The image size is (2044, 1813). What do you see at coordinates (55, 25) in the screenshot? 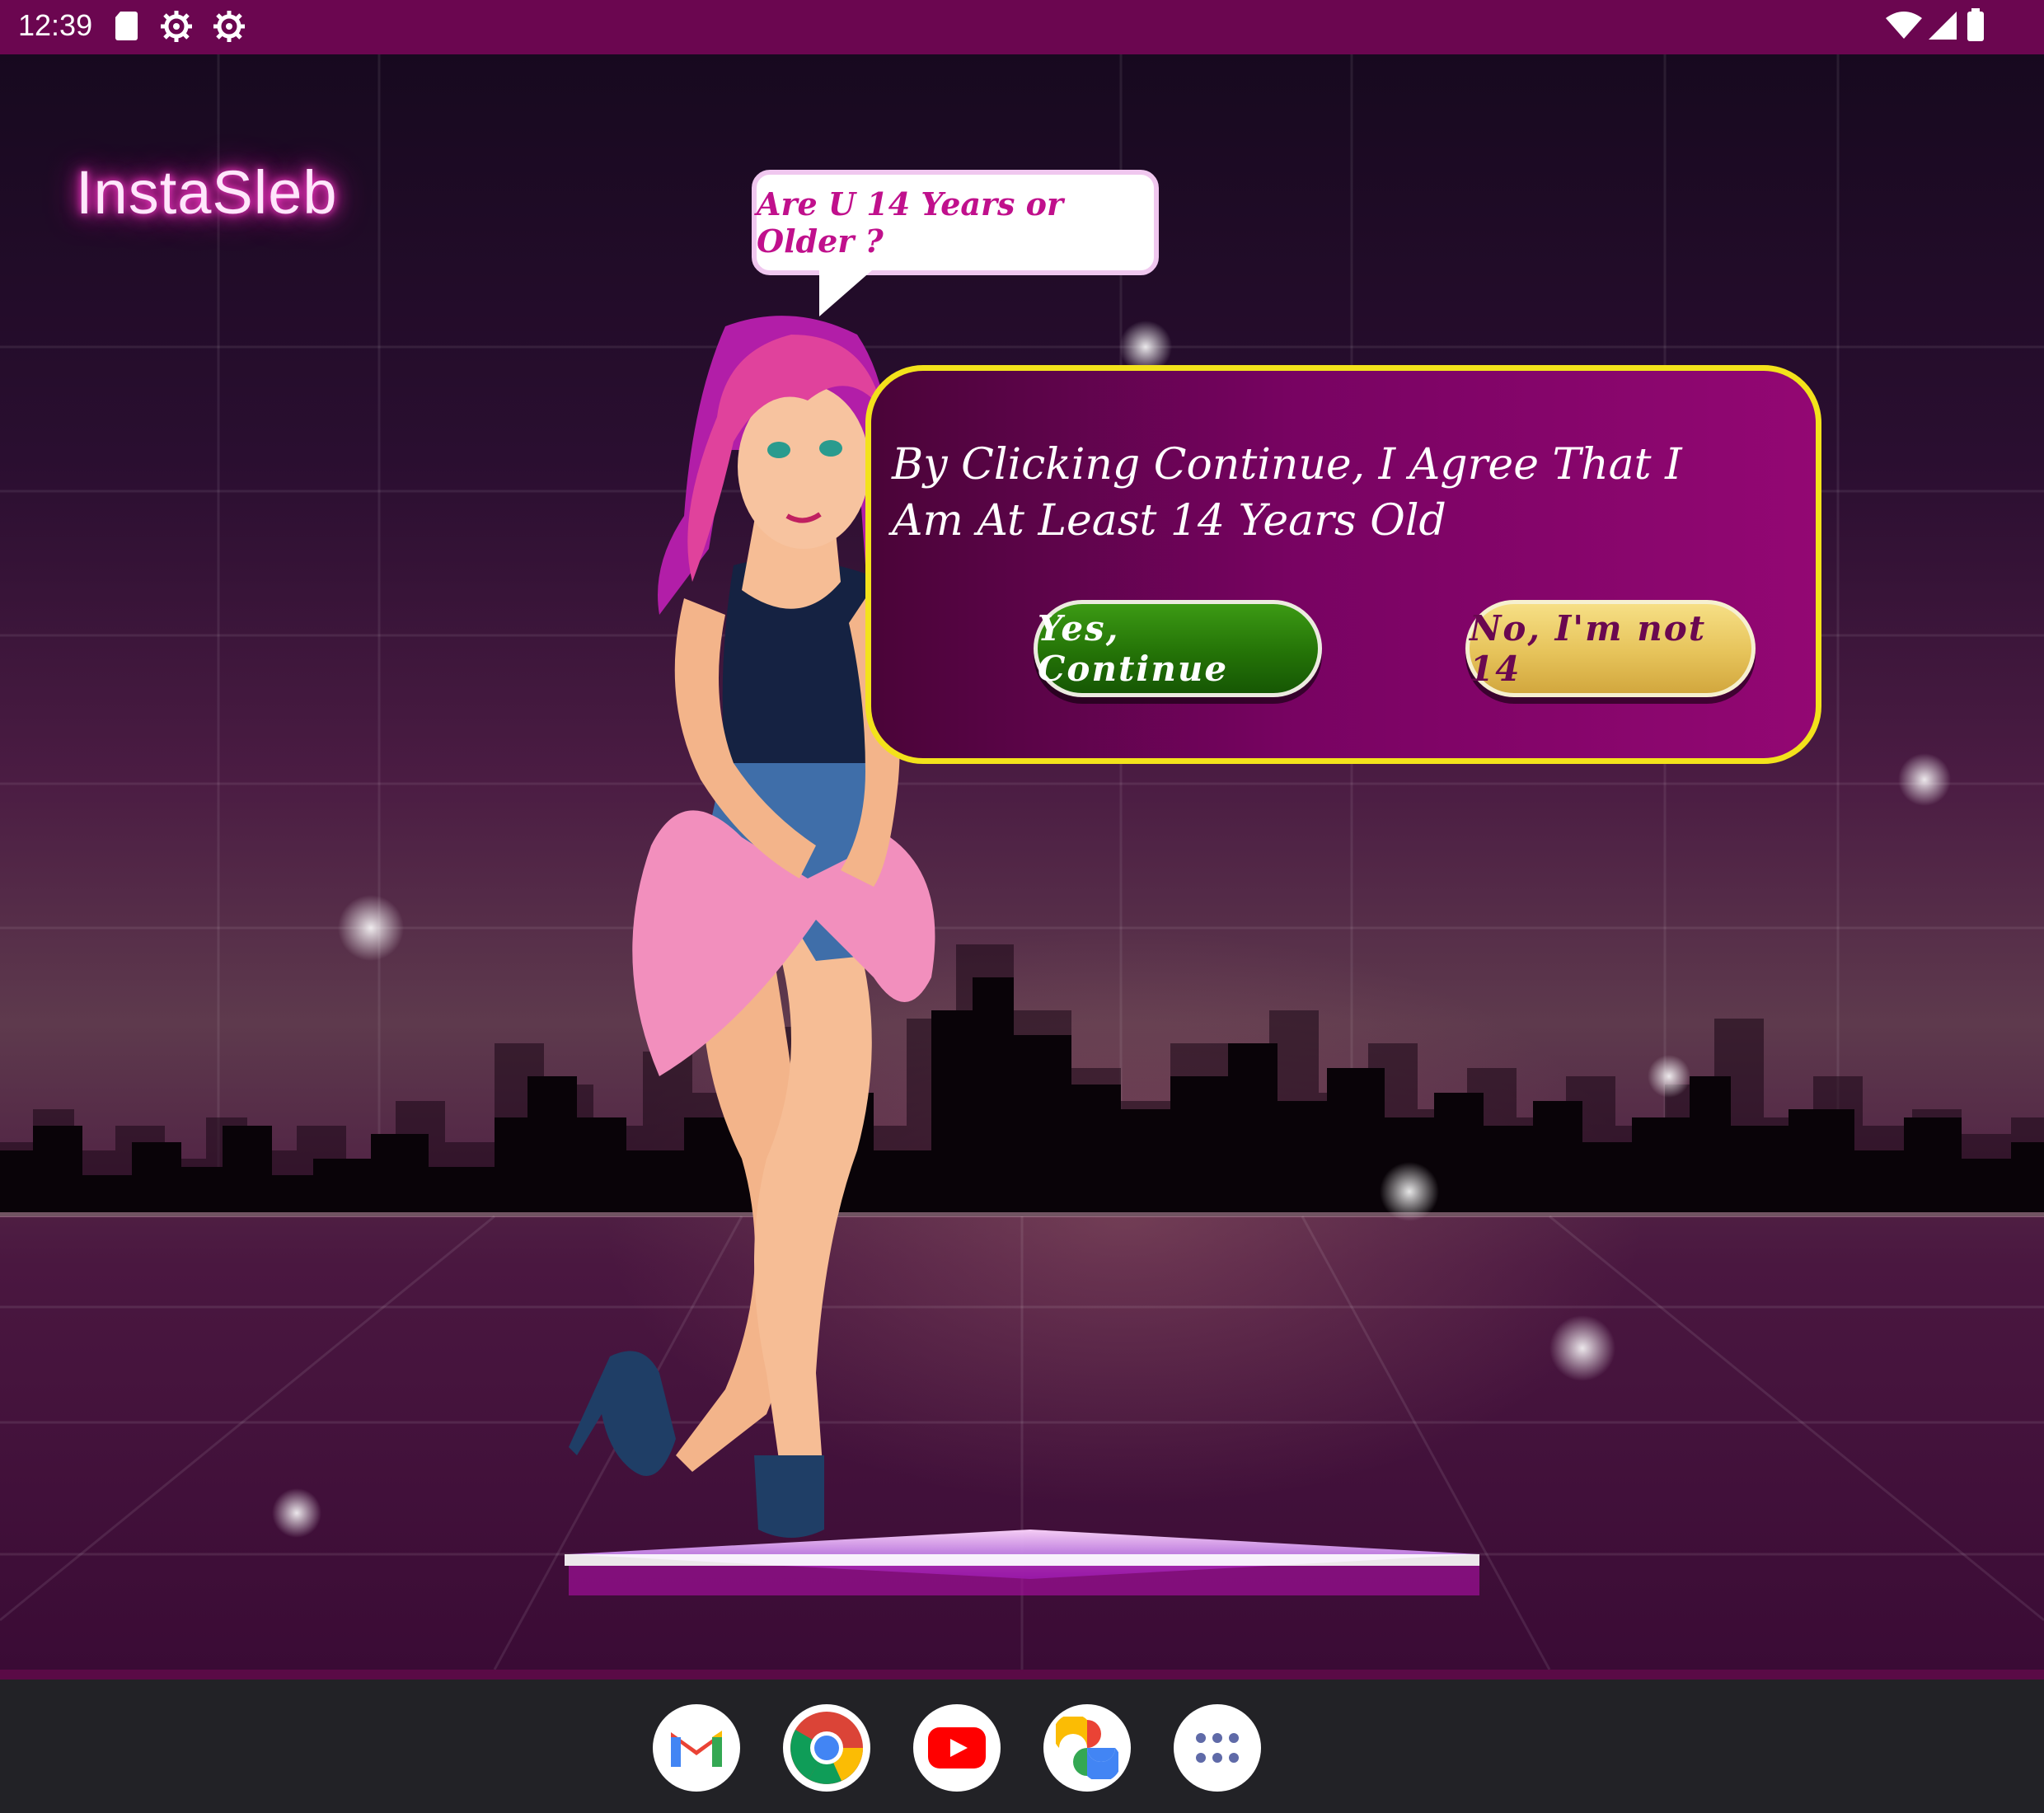
I see `status-time: 12:39` at bounding box center [55, 25].